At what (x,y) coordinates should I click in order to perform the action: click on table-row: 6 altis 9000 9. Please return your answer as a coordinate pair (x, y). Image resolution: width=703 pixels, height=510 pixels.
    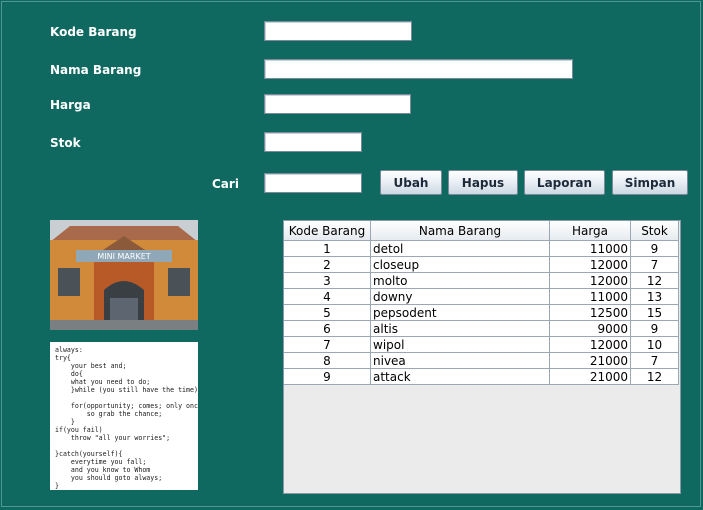
    Looking at the image, I should click on (481, 328).